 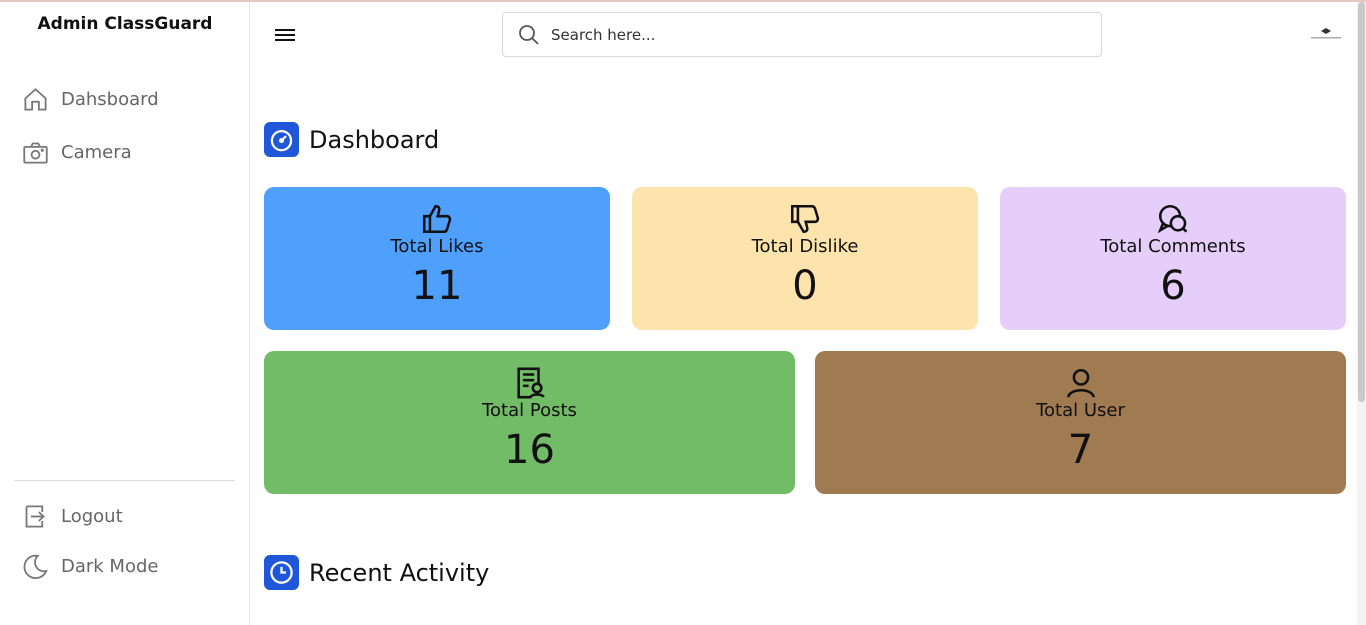 I want to click on sidebar-item-label: Dark Mode, so click(x=110, y=566).